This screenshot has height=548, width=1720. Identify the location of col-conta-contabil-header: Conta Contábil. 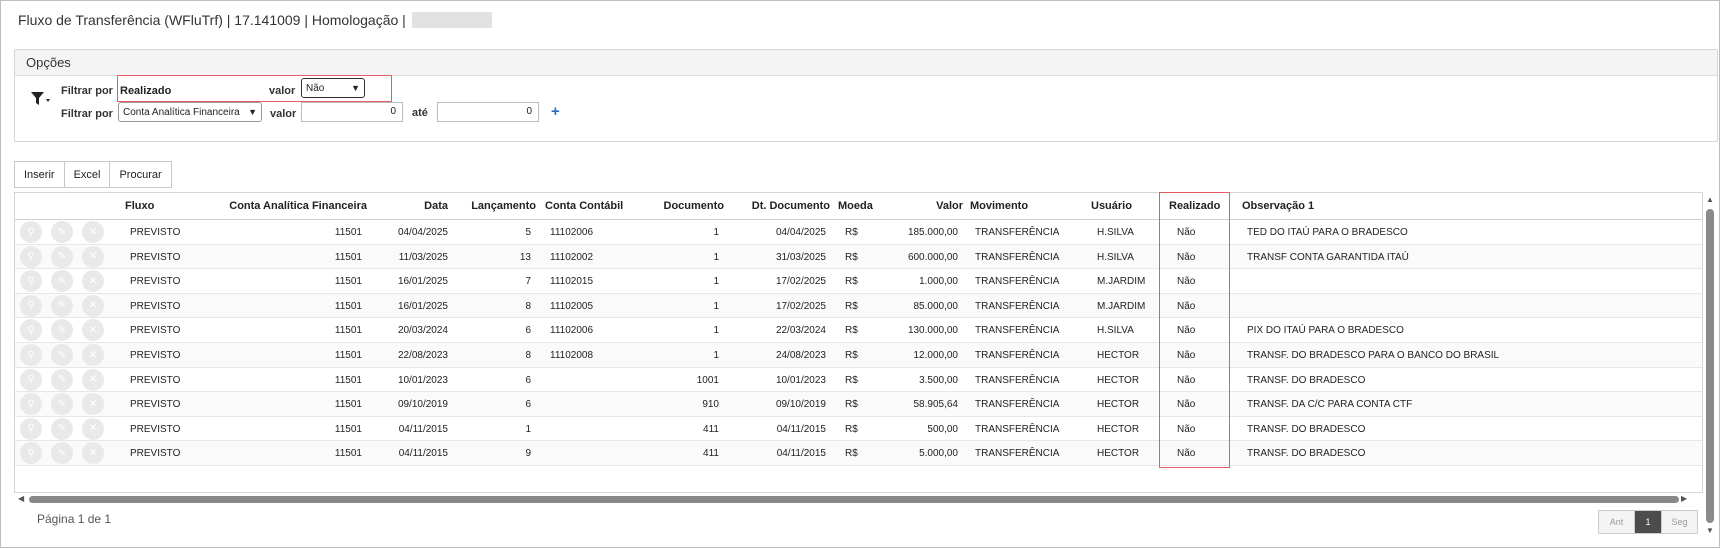
(584, 206).